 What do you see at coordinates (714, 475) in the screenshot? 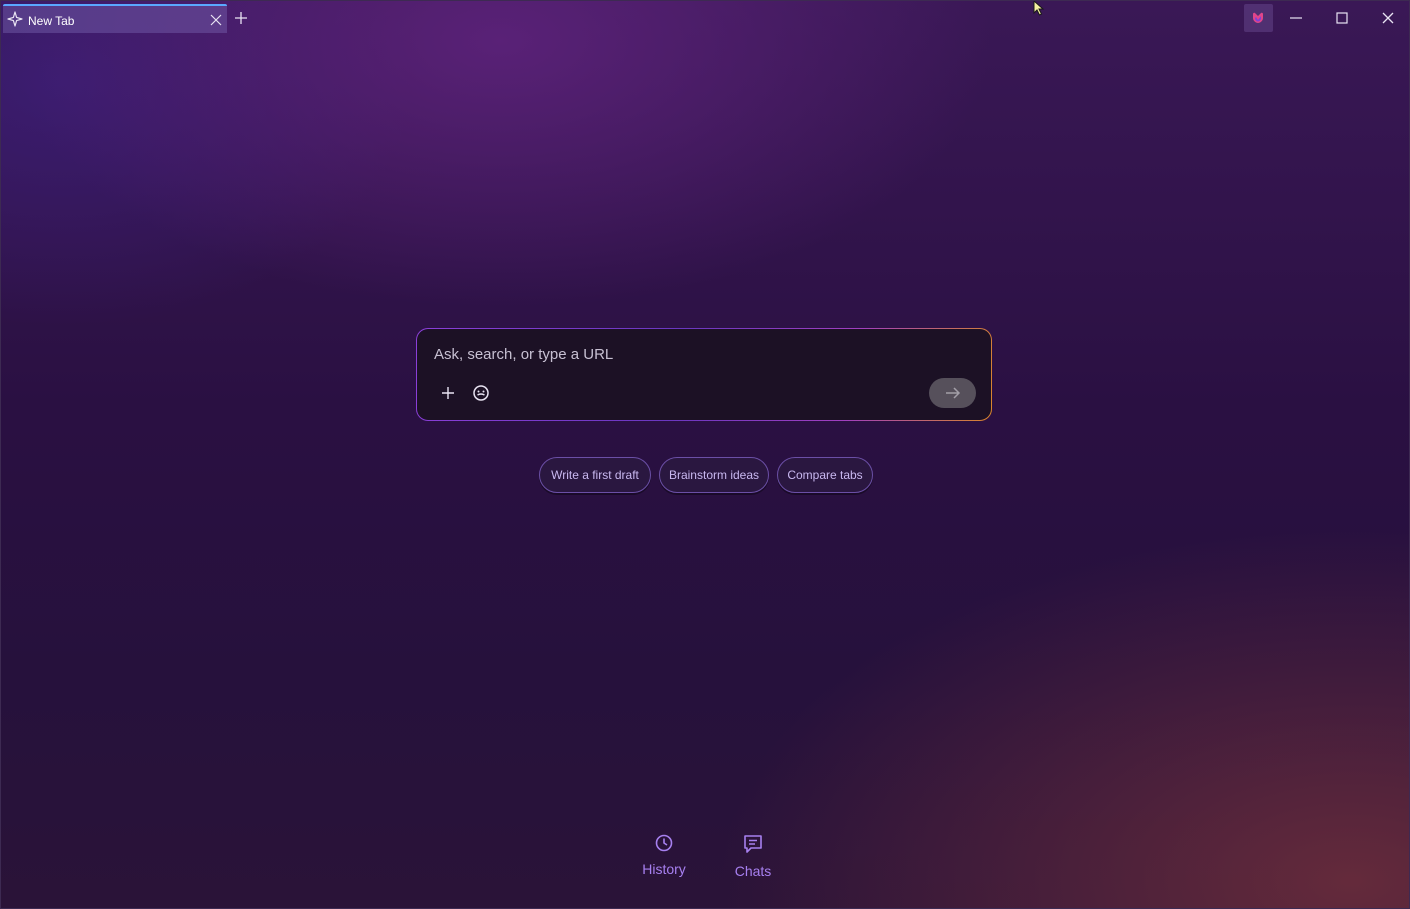
I see `suggestion-chip: Brainstorm ideas` at bounding box center [714, 475].